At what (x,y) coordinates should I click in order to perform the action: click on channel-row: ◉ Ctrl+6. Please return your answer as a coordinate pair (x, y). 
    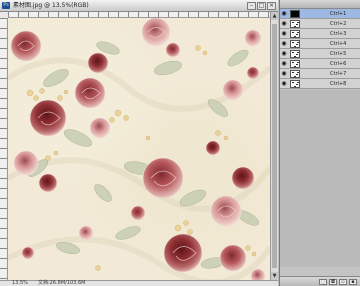
    Looking at the image, I should click on (320, 64).